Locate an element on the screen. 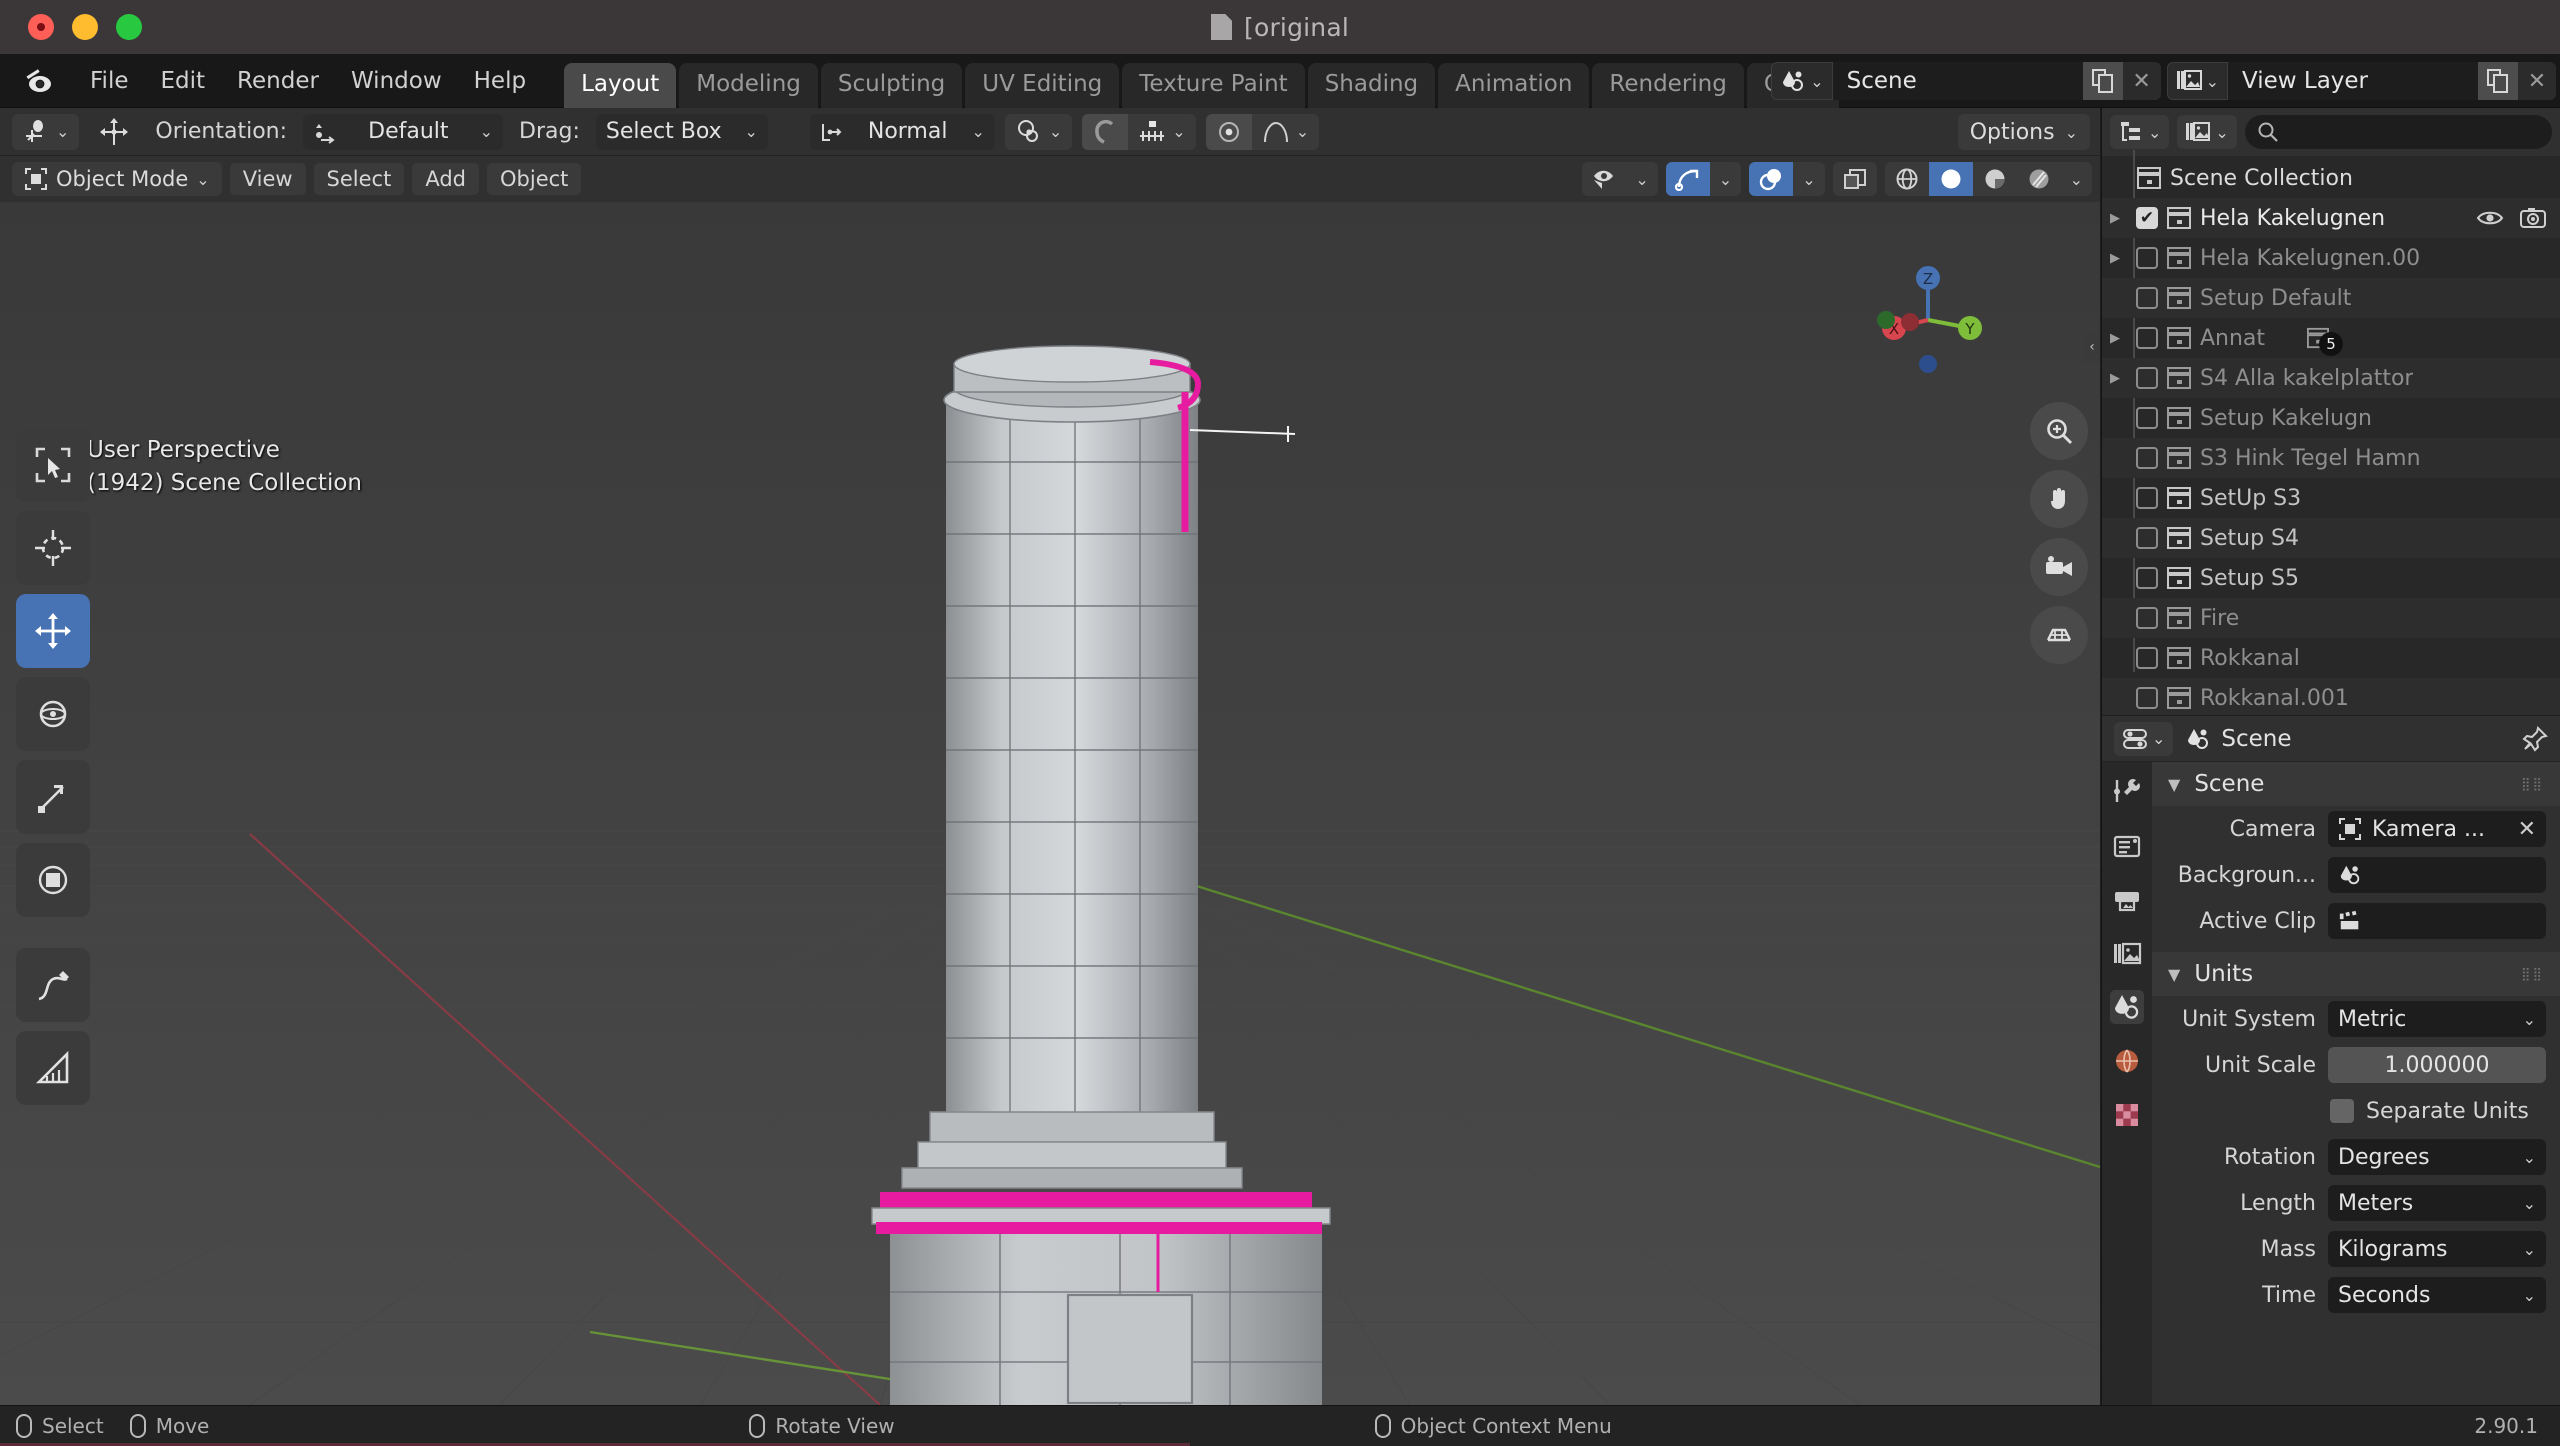 Image resolution: width=2560 pixels, height=1446 pixels. tab-sculpting: Sculpting is located at coordinates (891, 85).